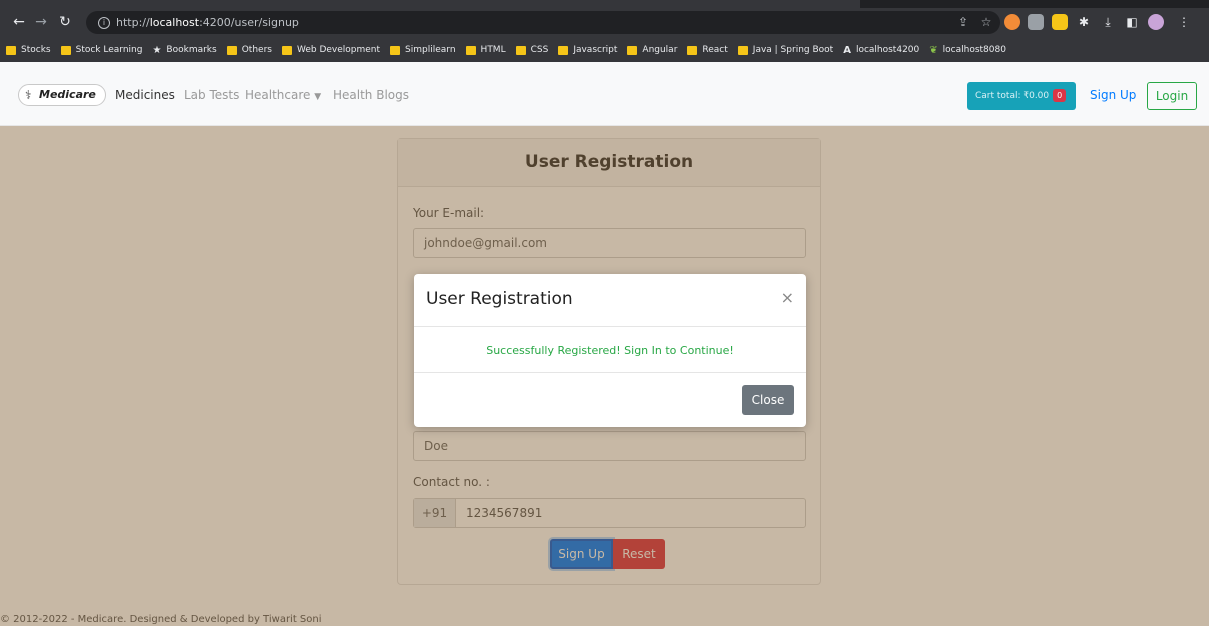 Image resolution: width=1209 pixels, height=626 pixels. What do you see at coordinates (787, 298) in the screenshot?
I see `close-icon: ×` at bounding box center [787, 298].